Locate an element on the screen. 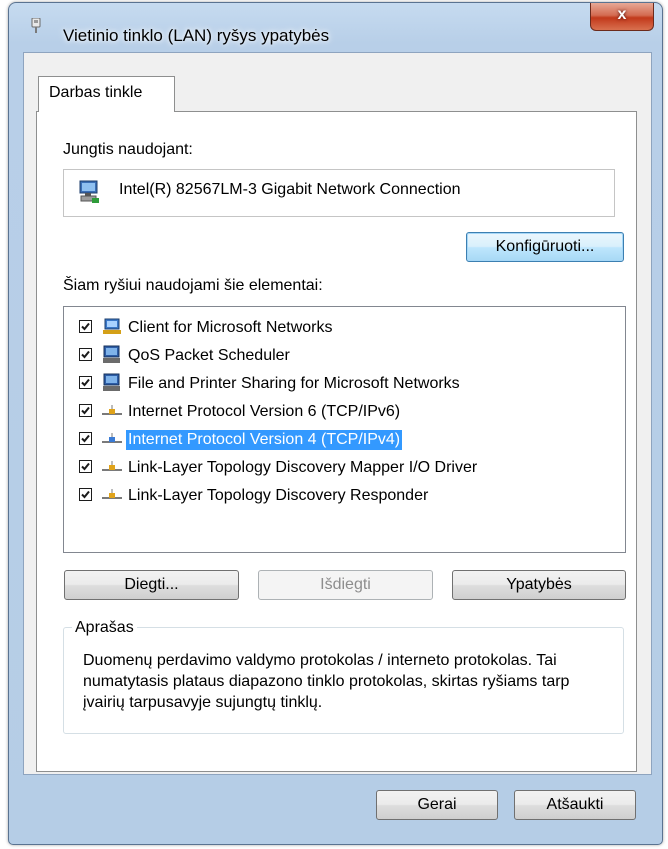 The width and height of the screenshot is (668, 849). cancel-button-label: Atšaukti is located at coordinates (575, 804).